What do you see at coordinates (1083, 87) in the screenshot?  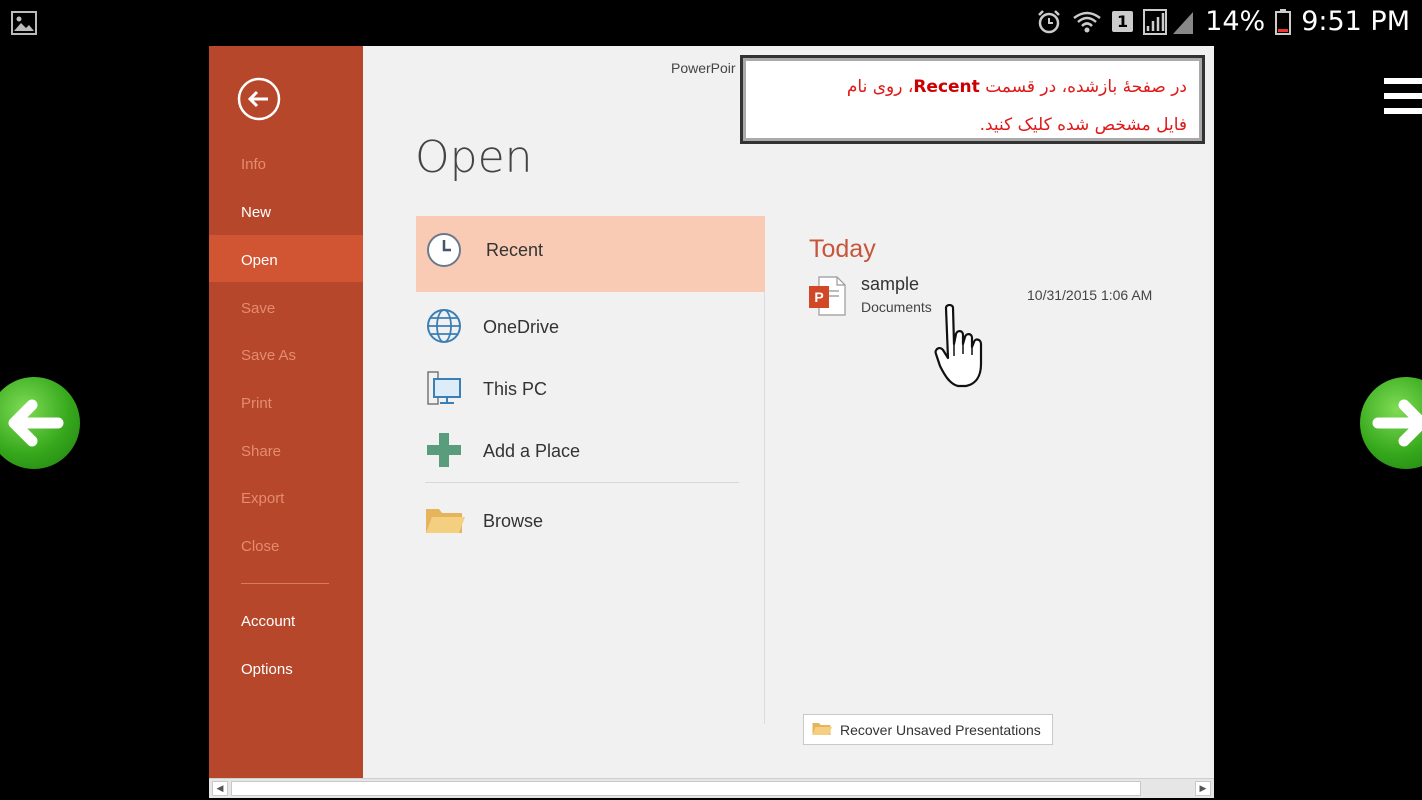 I see `callout-line1-part1: در صفحهٔ بازشده، در قسمت` at bounding box center [1083, 87].